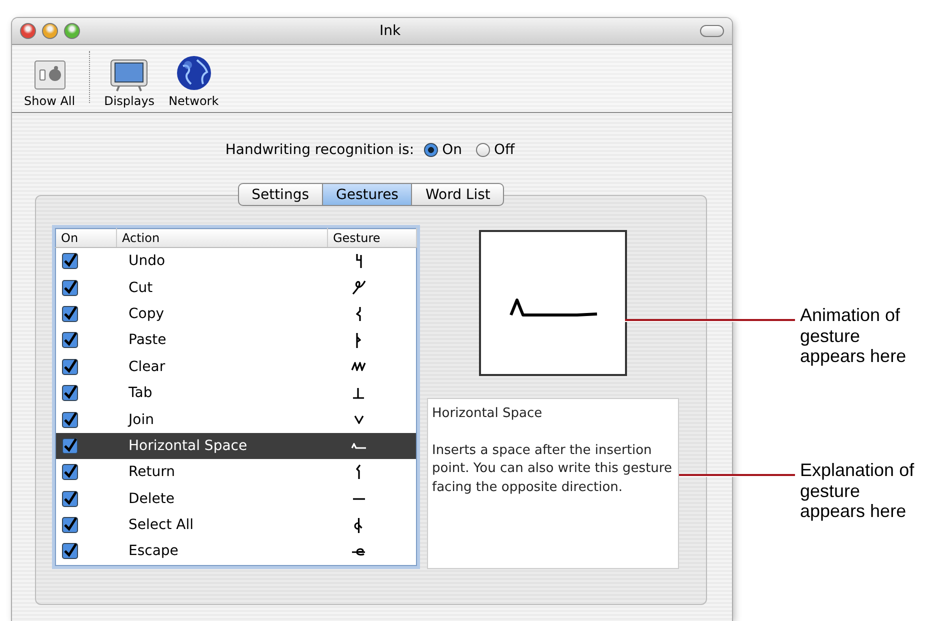  What do you see at coordinates (129, 75) in the screenshot?
I see `monitor-icon` at bounding box center [129, 75].